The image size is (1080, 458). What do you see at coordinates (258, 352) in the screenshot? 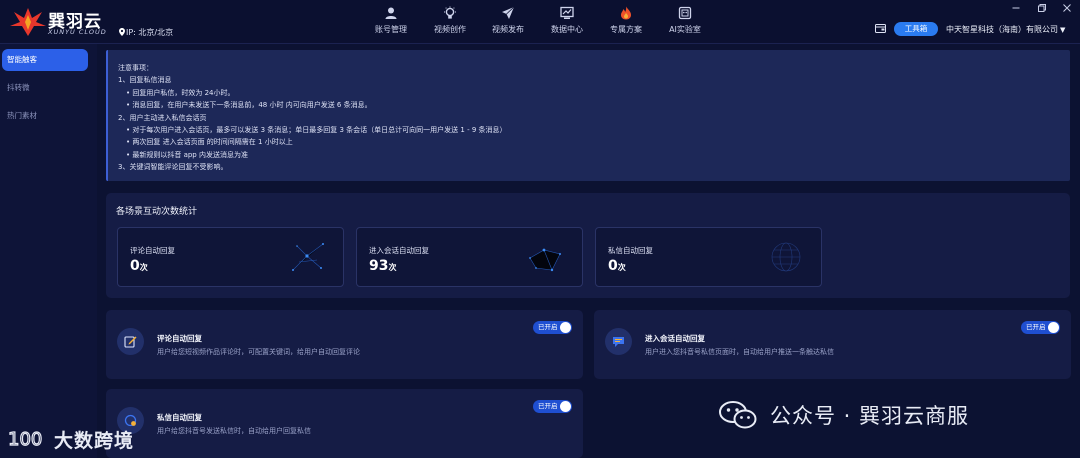
I see `feature-description: 用户给您短视频作品评论时，可配置关键词，给用户自动回复评论` at bounding box center [258, 352].